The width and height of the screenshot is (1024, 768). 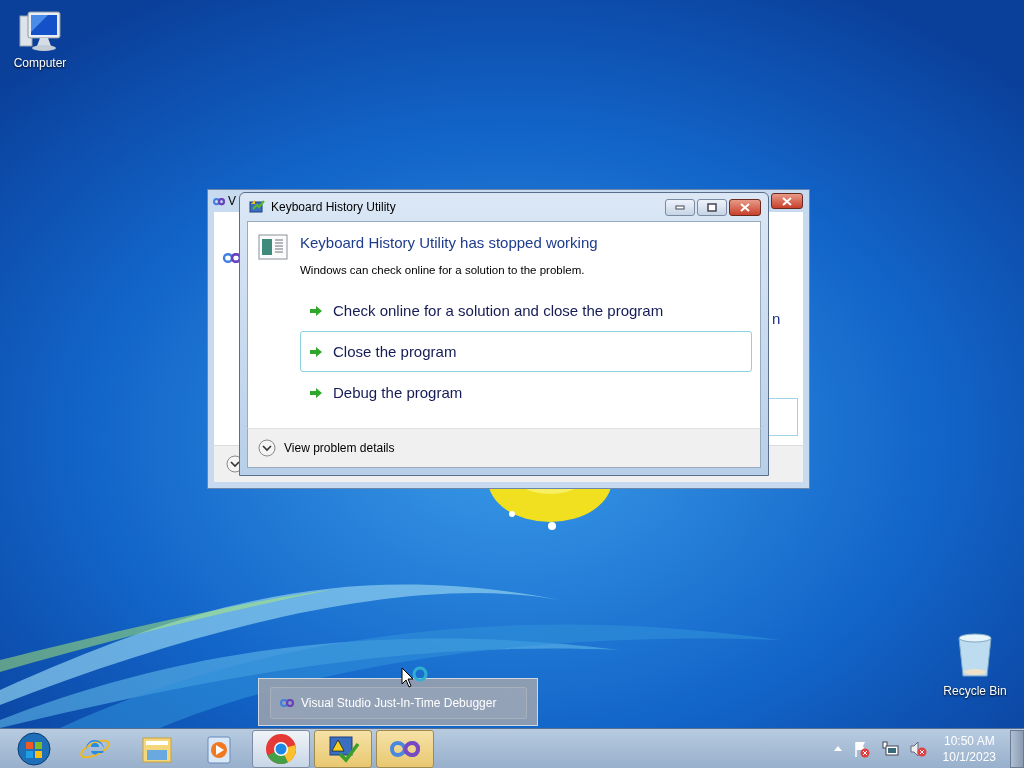 What do you see at coordinates (917, 748) in the screenshot?
I see `speaker-icon` at bounding box center [917, 748].